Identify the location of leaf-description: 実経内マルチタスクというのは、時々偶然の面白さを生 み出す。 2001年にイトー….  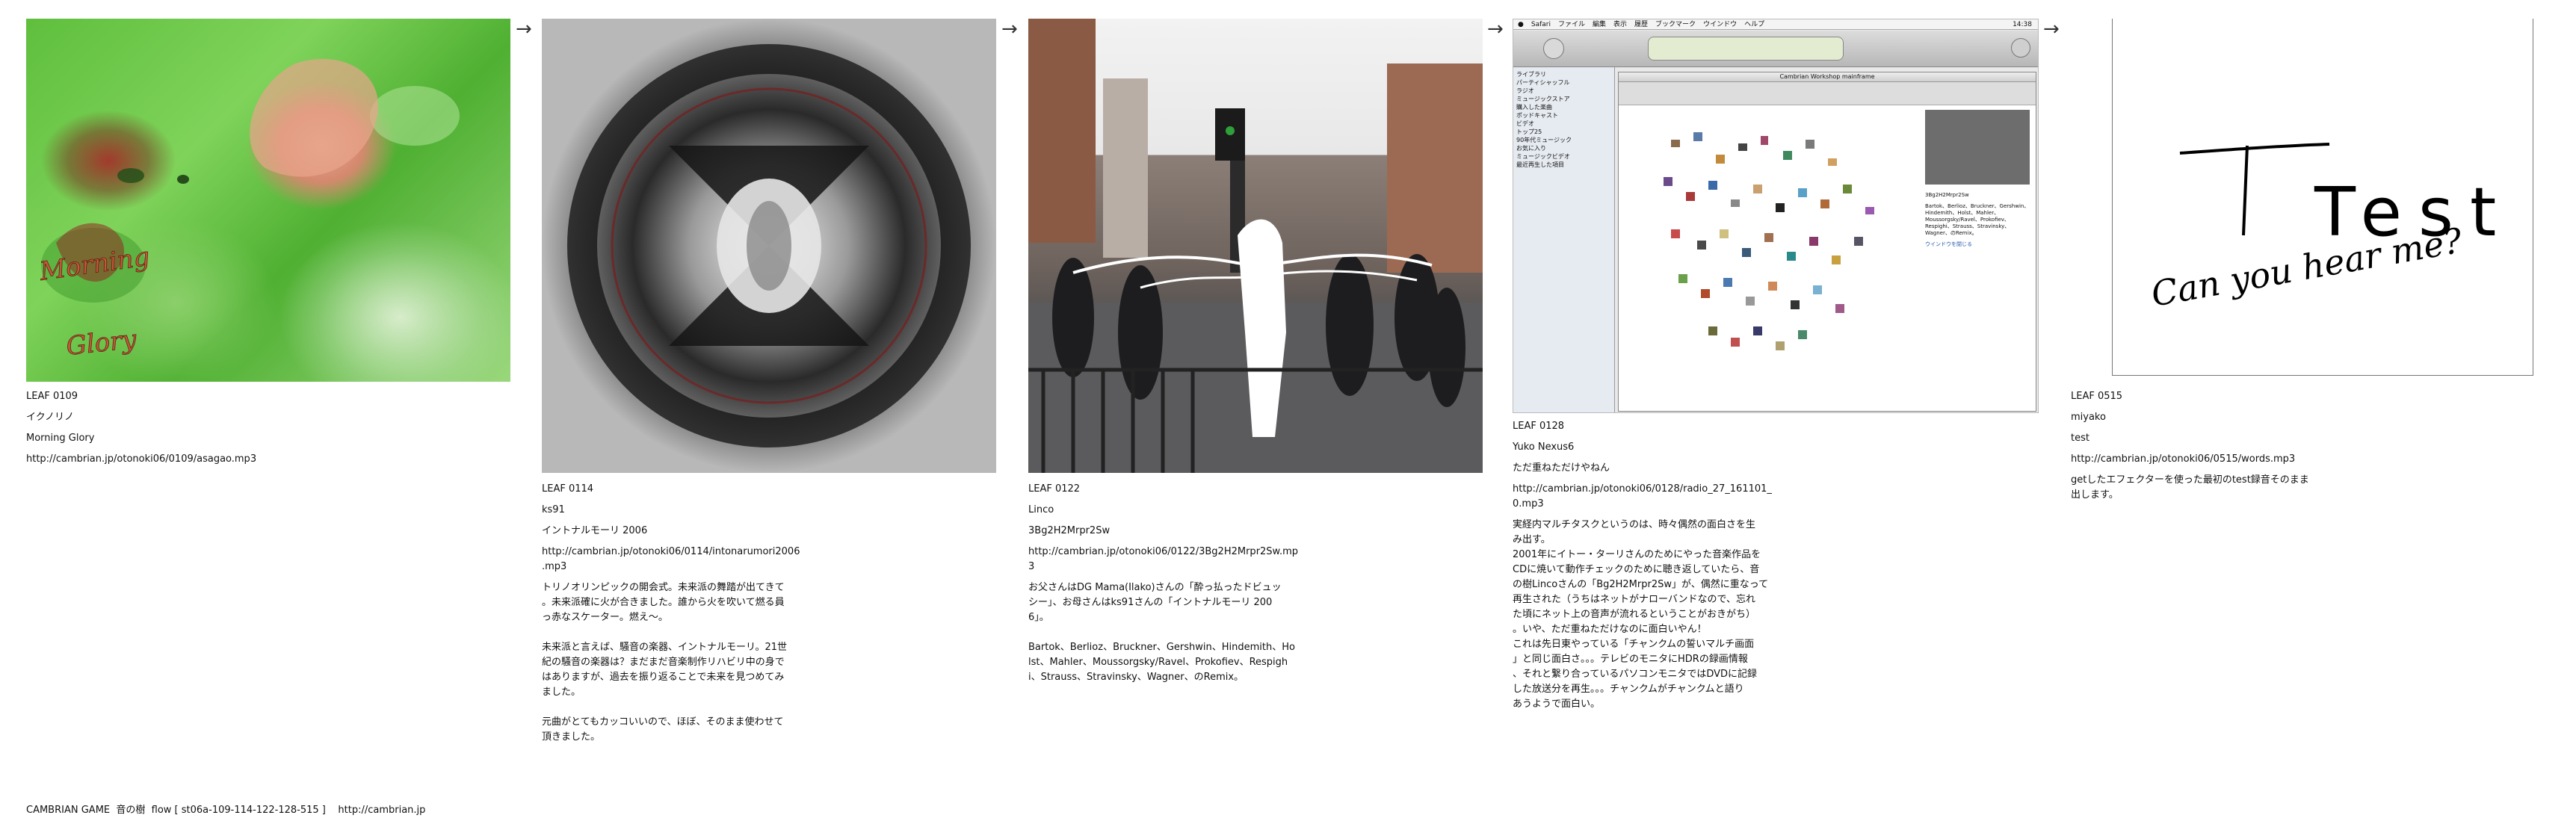
(1641, 614).